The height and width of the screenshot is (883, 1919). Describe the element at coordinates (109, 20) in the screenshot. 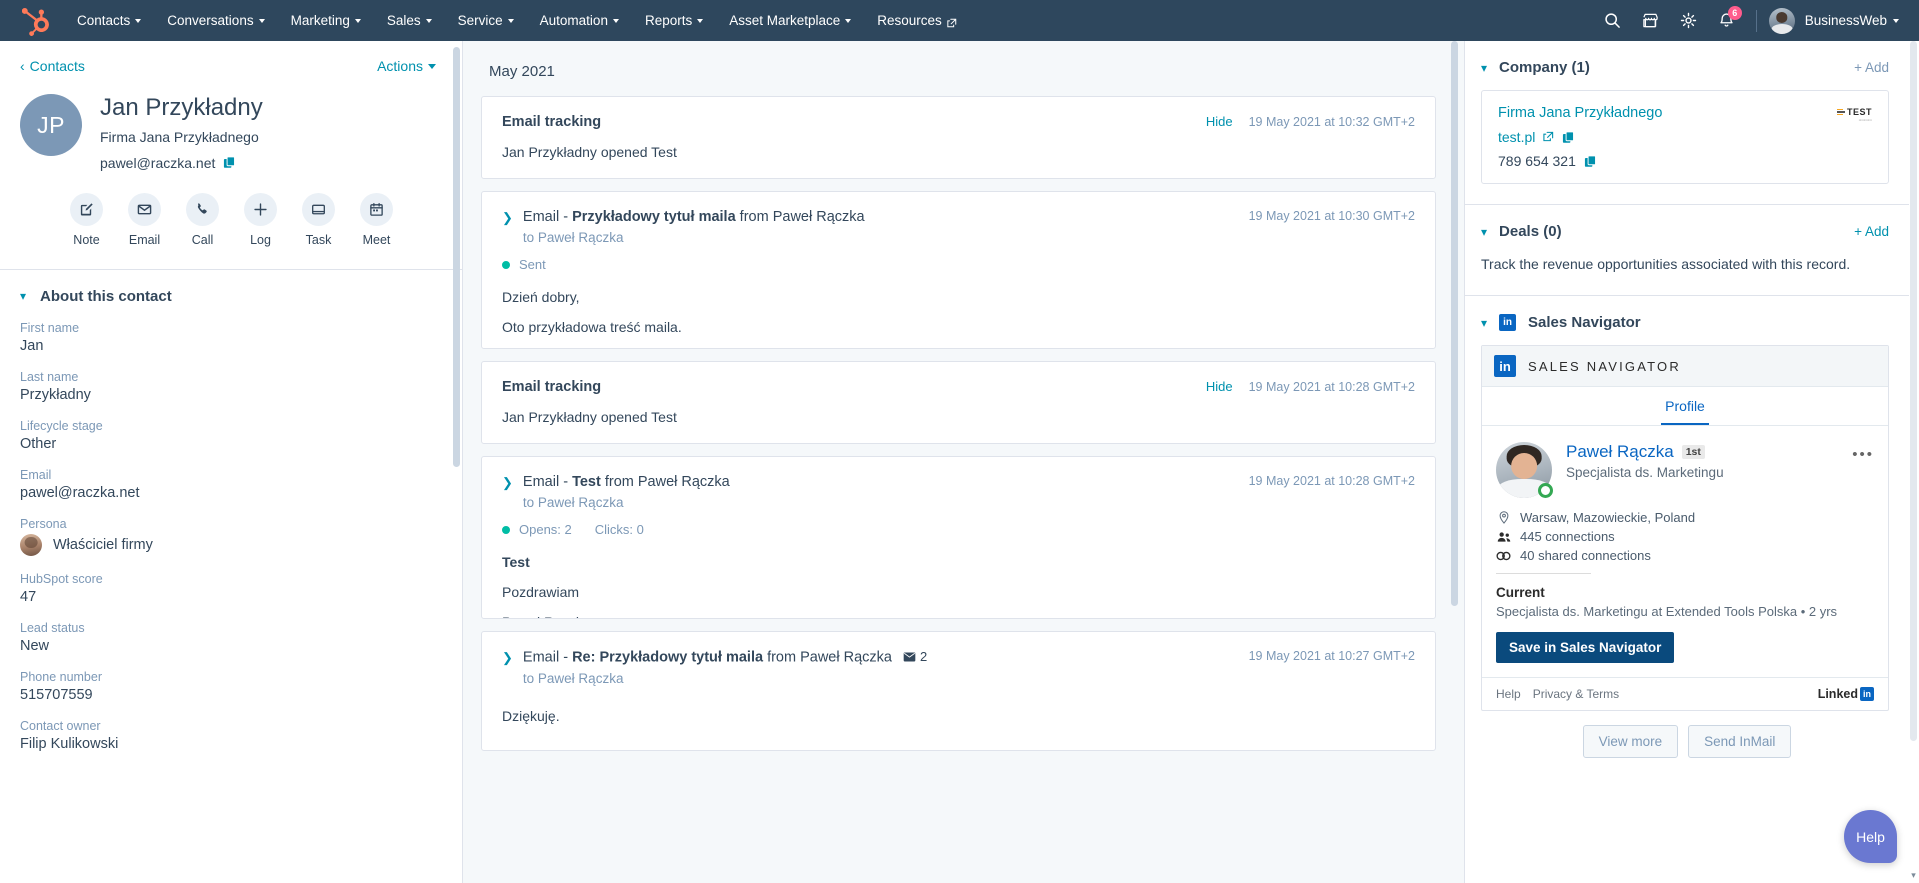

I see `nav-item-contacts: Contacts` at that location.